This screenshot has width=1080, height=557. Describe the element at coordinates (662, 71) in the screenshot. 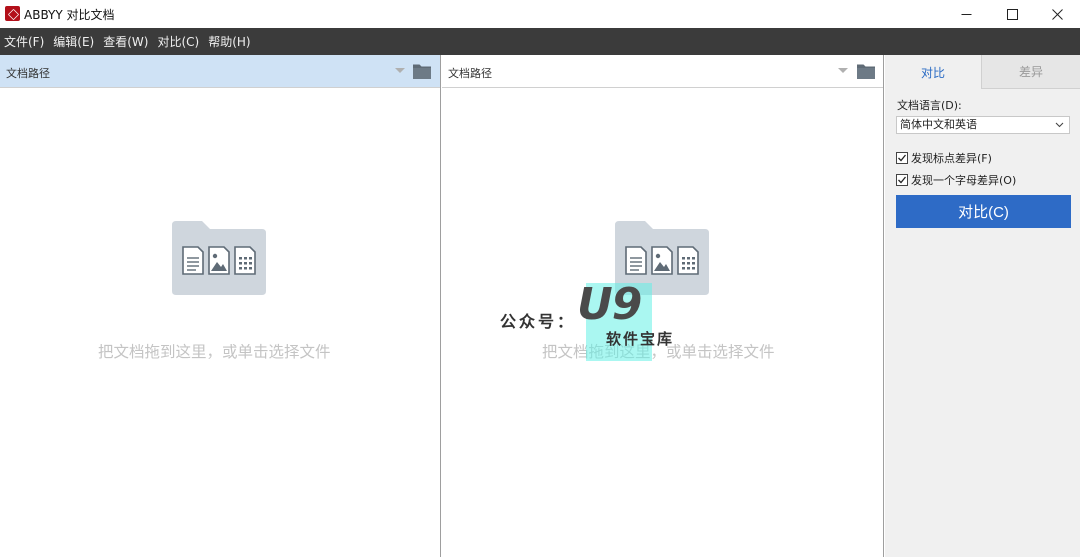

I see `right-path-bar: 文档路径` at that location.